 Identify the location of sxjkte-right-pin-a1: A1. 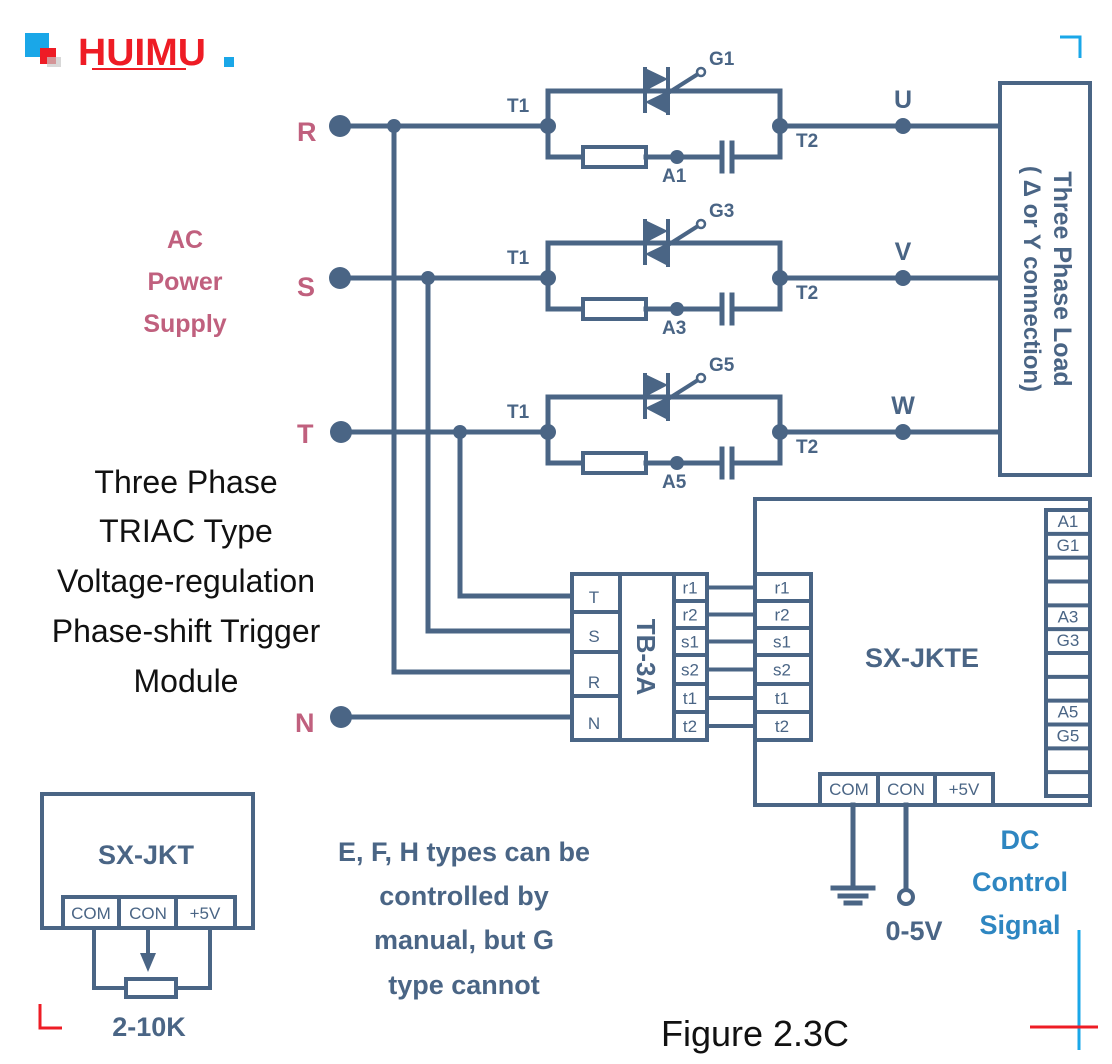
(1068, 521).